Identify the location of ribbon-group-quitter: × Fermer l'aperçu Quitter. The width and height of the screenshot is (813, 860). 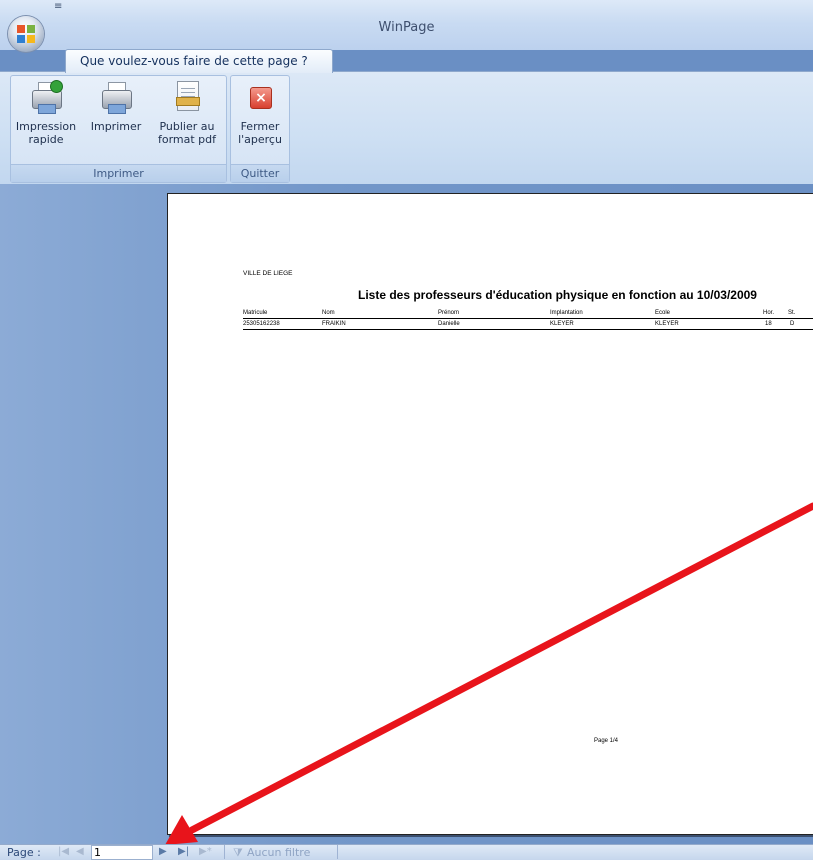
(260, 129).